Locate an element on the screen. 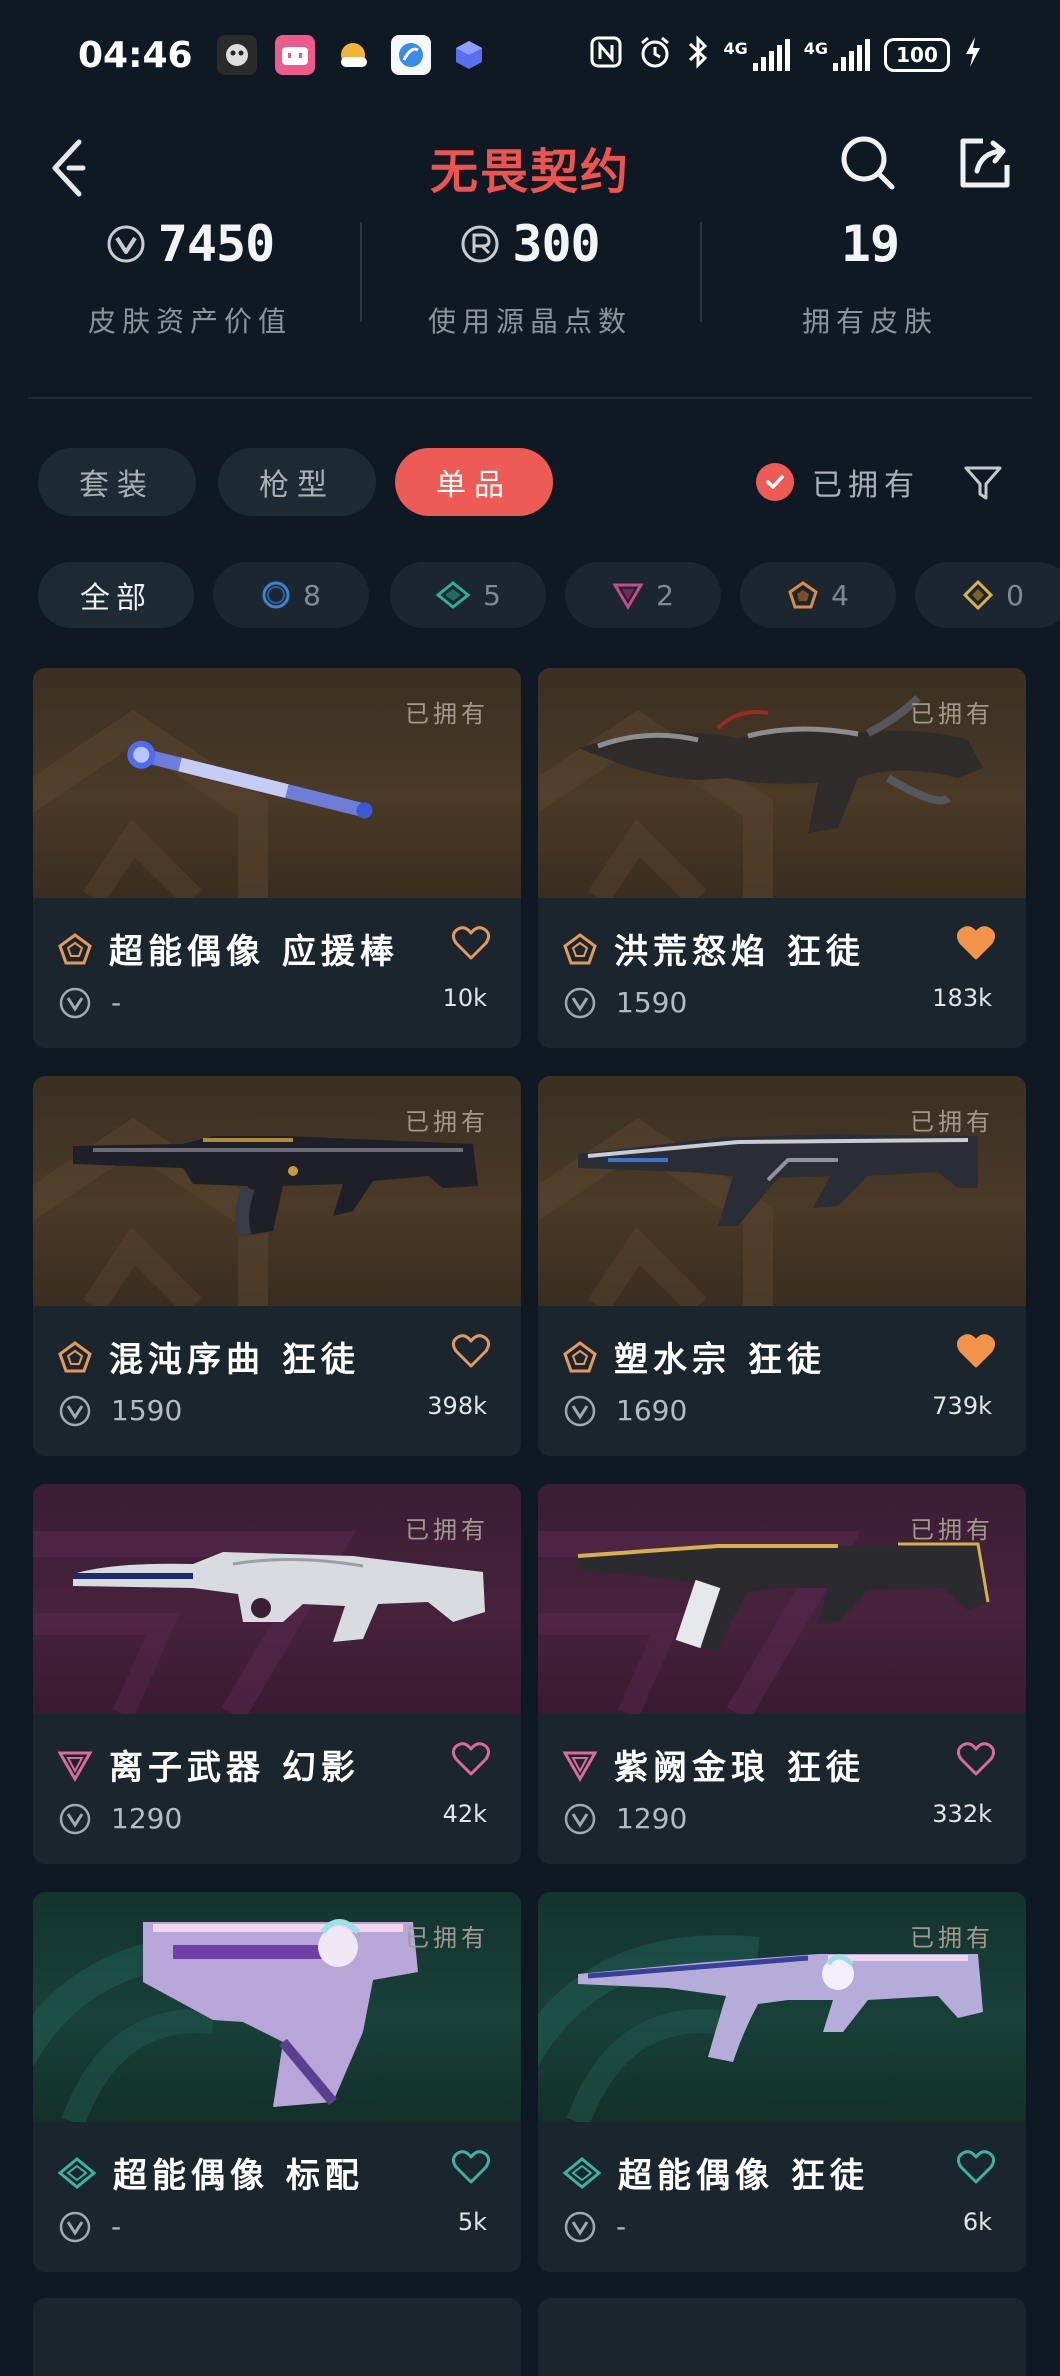 This screenshot has height=2376, width=1060. stat-value: 7450 is located at coordinates (216, 244).